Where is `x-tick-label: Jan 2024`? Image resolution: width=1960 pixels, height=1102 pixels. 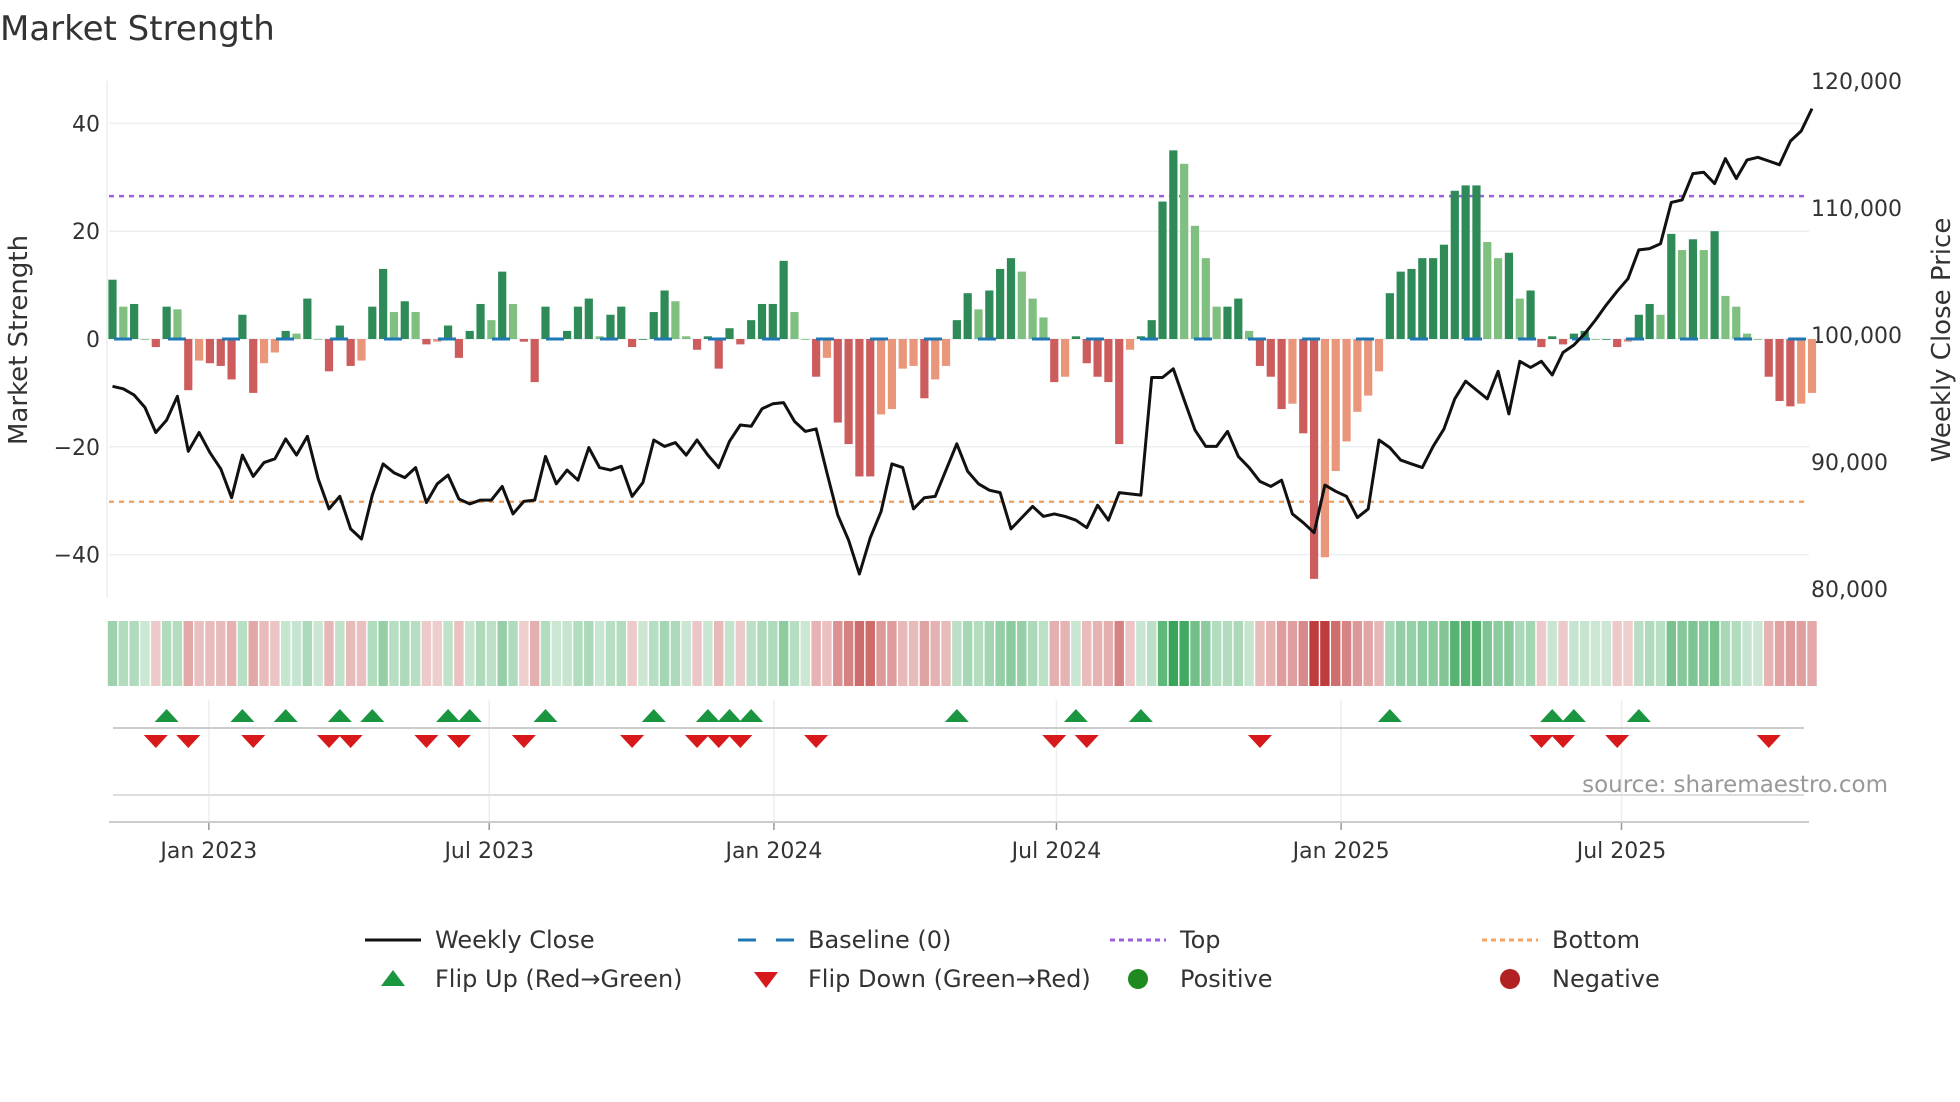
x-tick-label: Jan 2024 is located at coordinates (772, 851).